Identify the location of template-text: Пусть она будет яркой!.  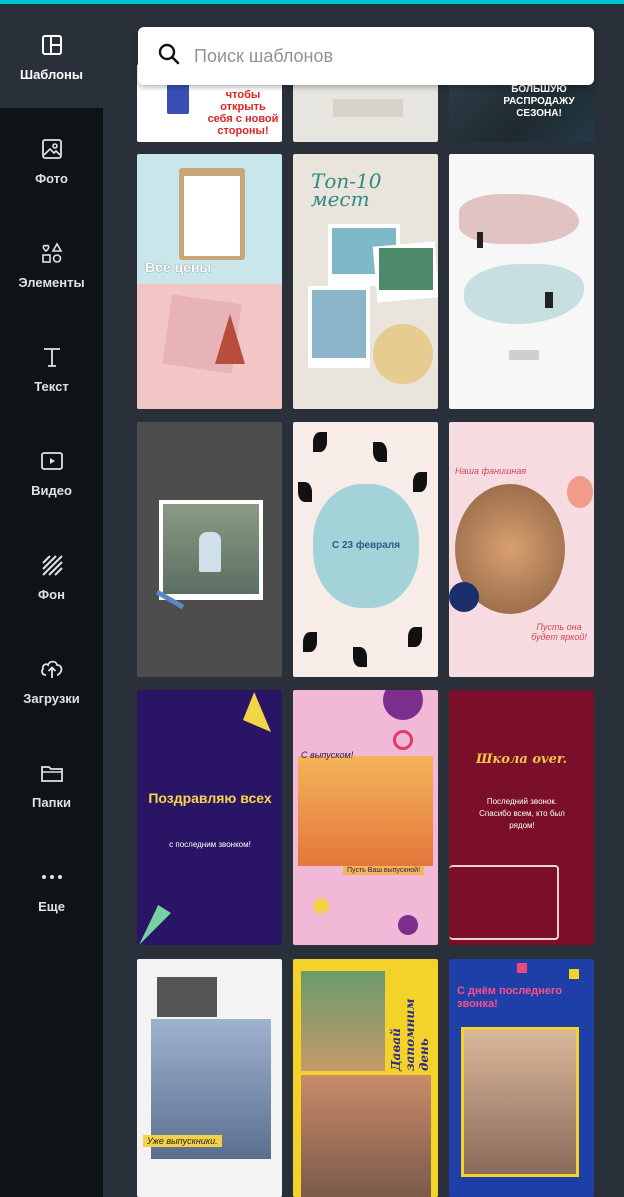
(559, 632).